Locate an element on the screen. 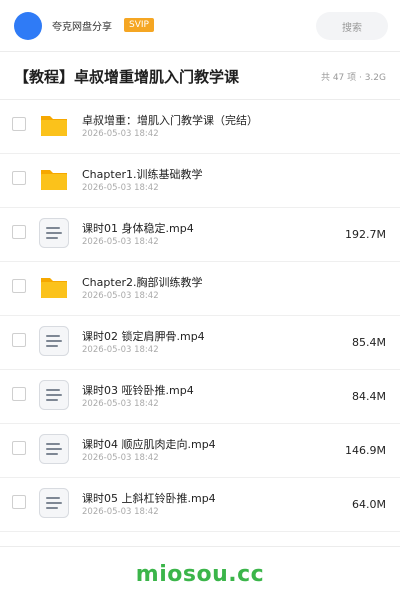  file-row: 课时03 哑铃卧推.mp4 2026-05-03 18:42 84.4M is located at coordinates (200, 397).